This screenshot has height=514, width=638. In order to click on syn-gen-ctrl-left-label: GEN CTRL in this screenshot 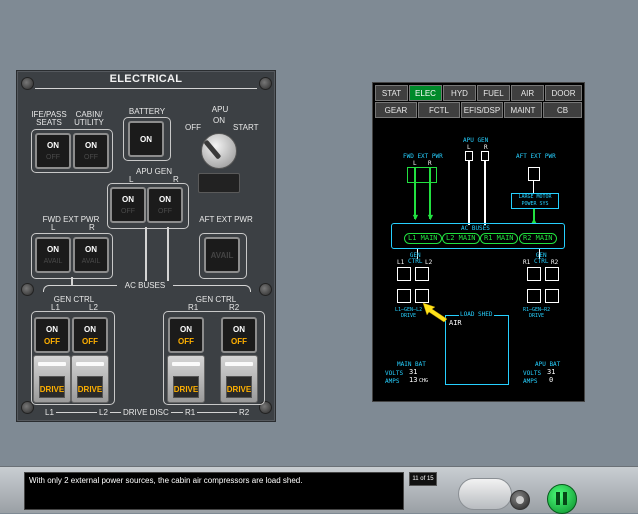, I will do `click(415, 258)`.